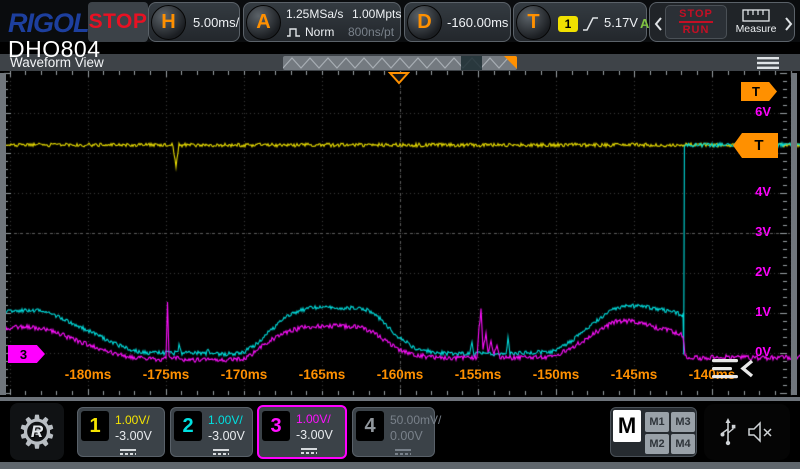 The width and height of the screenshot is (800, 469). Describe the element at coordinates (755, 145) in the screenshot. I see `trigger-level-flag: T` at that location.